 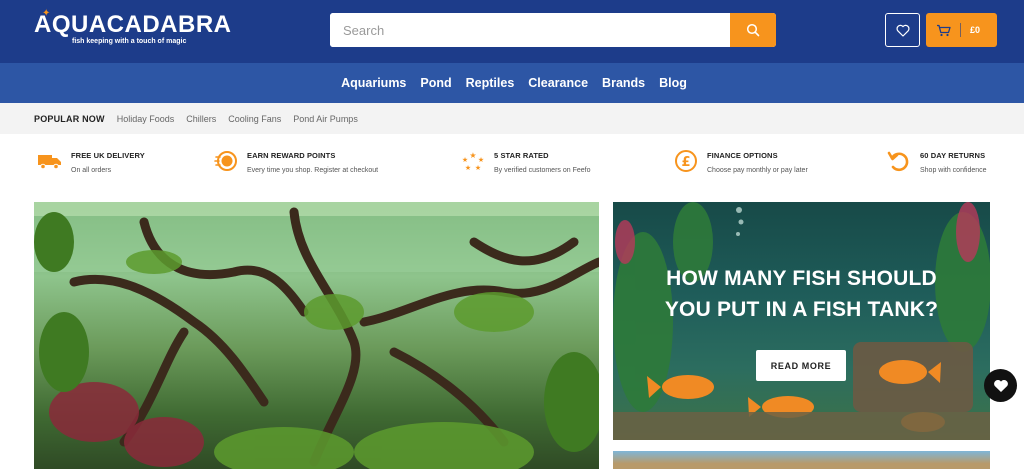 I want to click on nav-item-pond: Pond, so click(x=435, y=83).